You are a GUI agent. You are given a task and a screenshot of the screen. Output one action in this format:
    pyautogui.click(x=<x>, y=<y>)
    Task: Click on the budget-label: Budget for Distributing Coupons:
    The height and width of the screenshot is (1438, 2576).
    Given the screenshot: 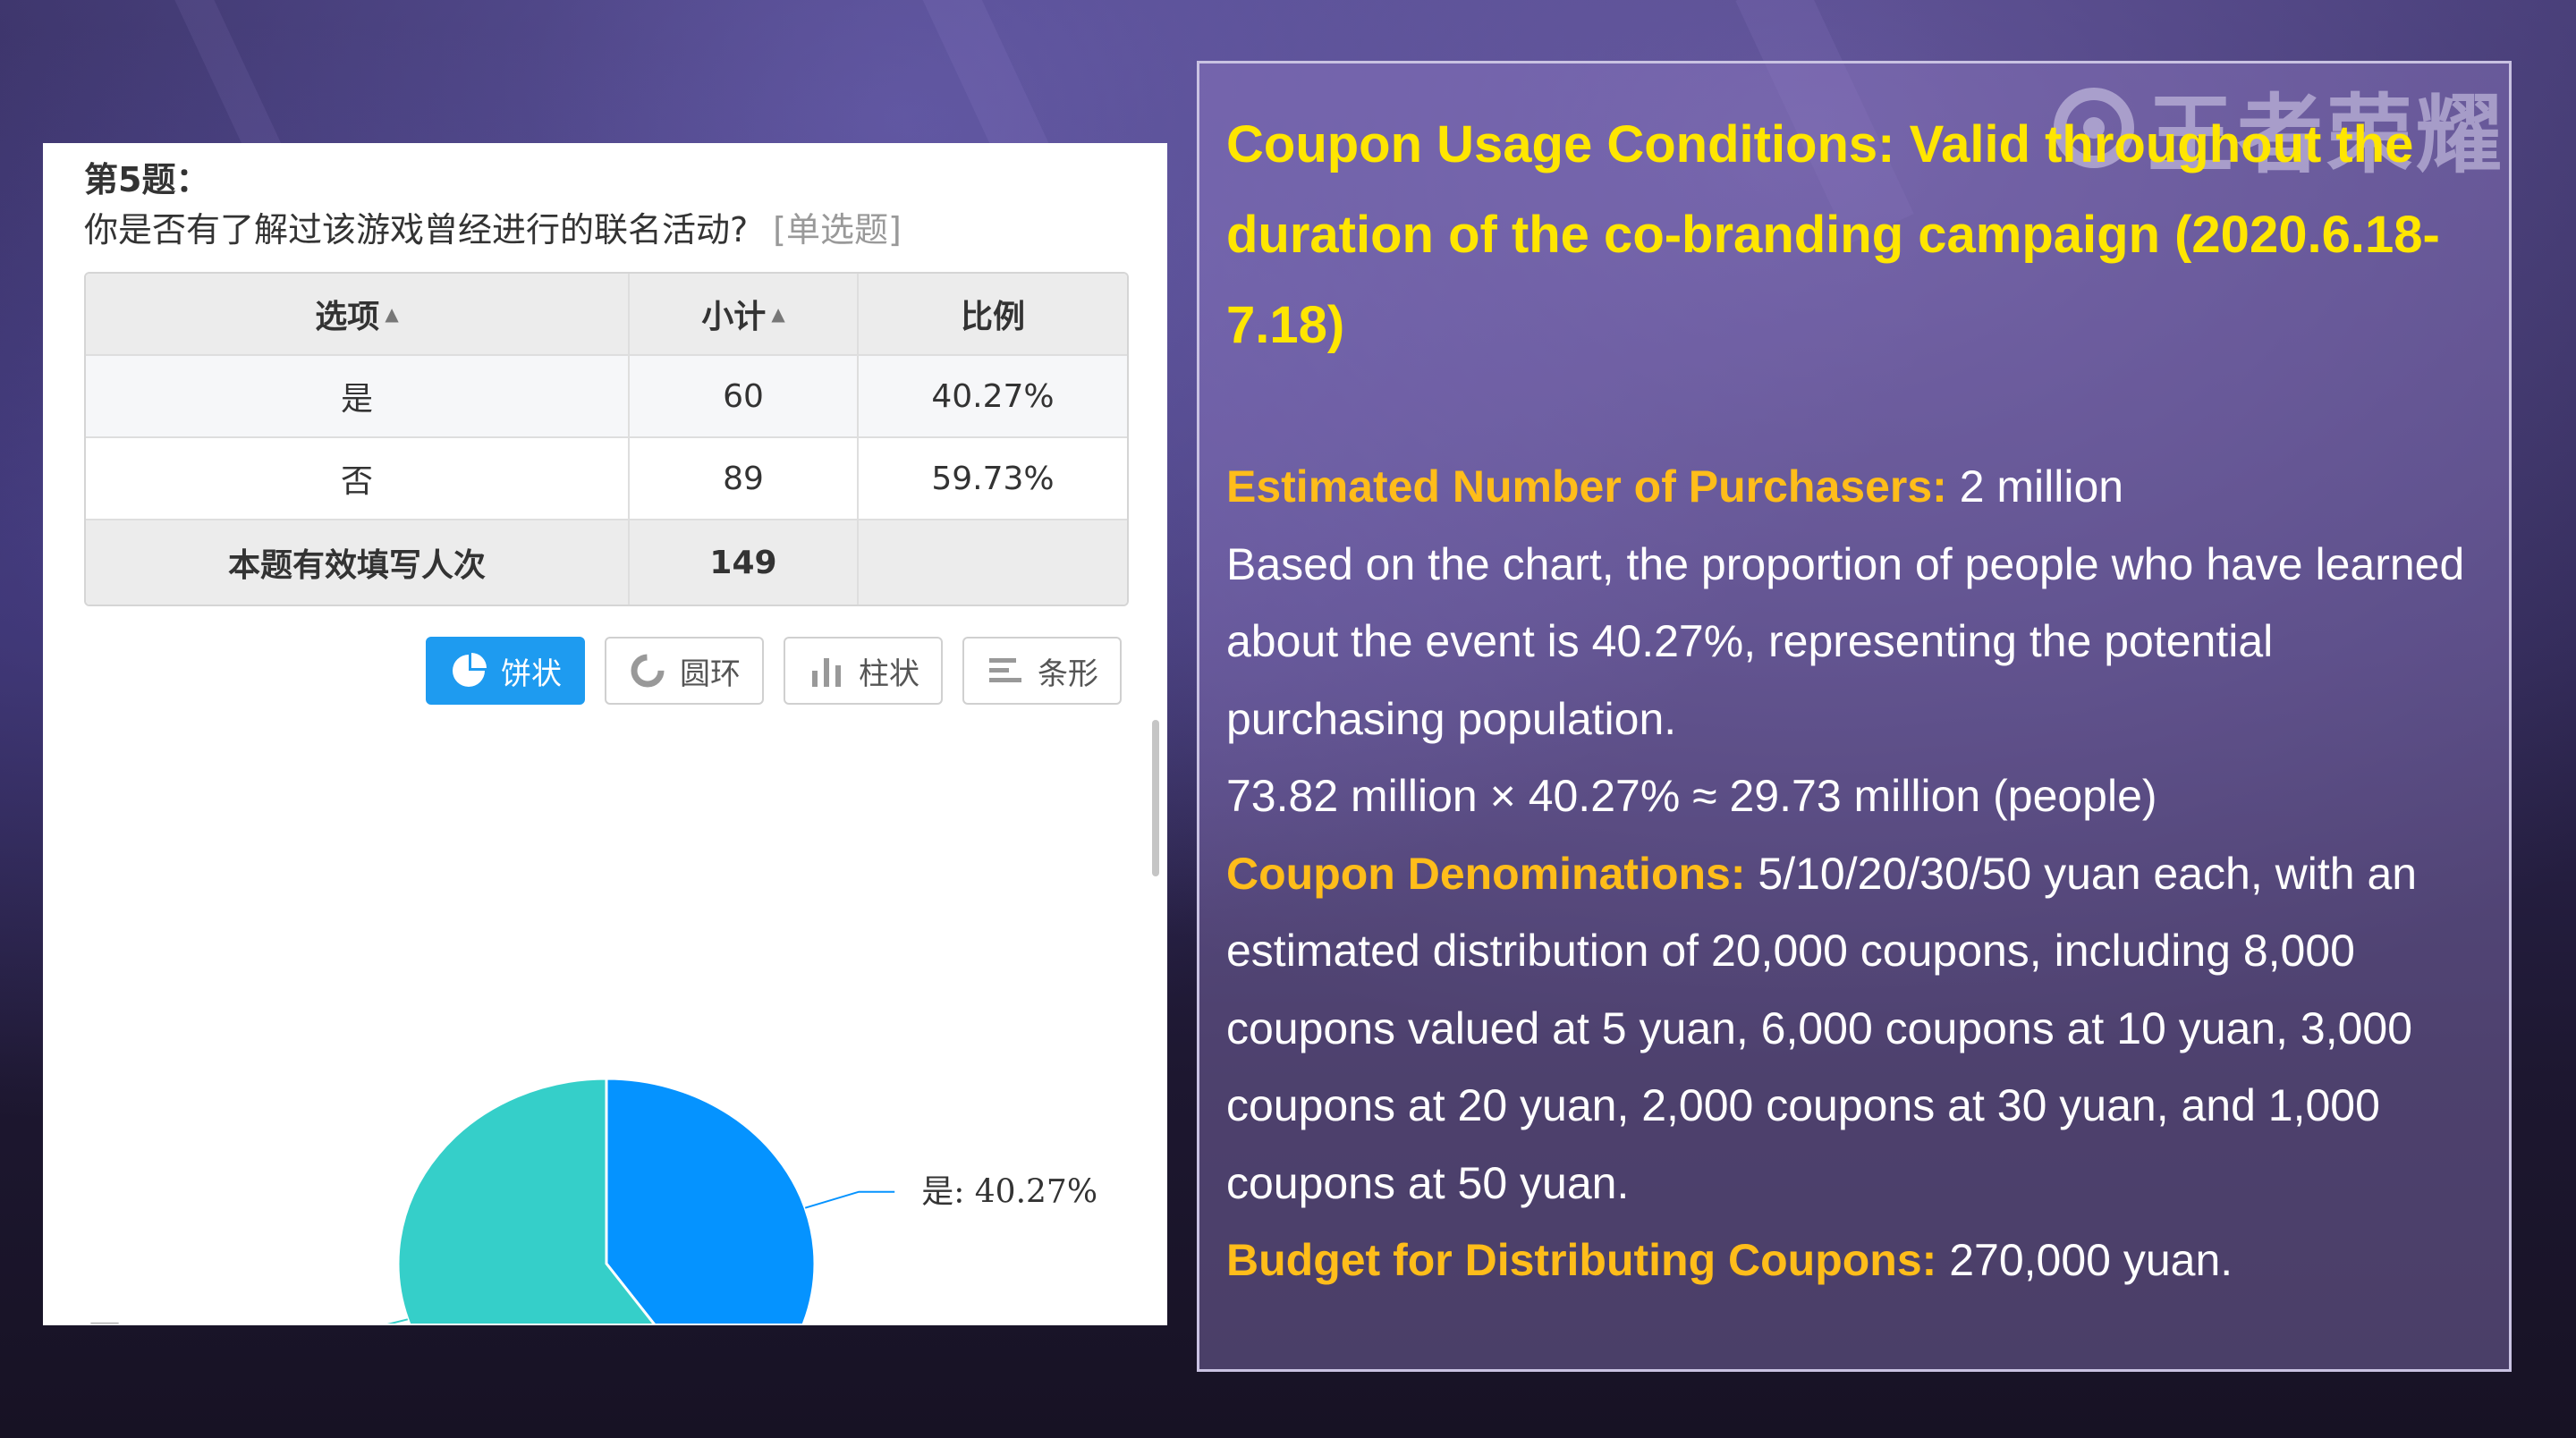 What is the action you would take?
    pyautogui.click(x=1581, y=1260)
    